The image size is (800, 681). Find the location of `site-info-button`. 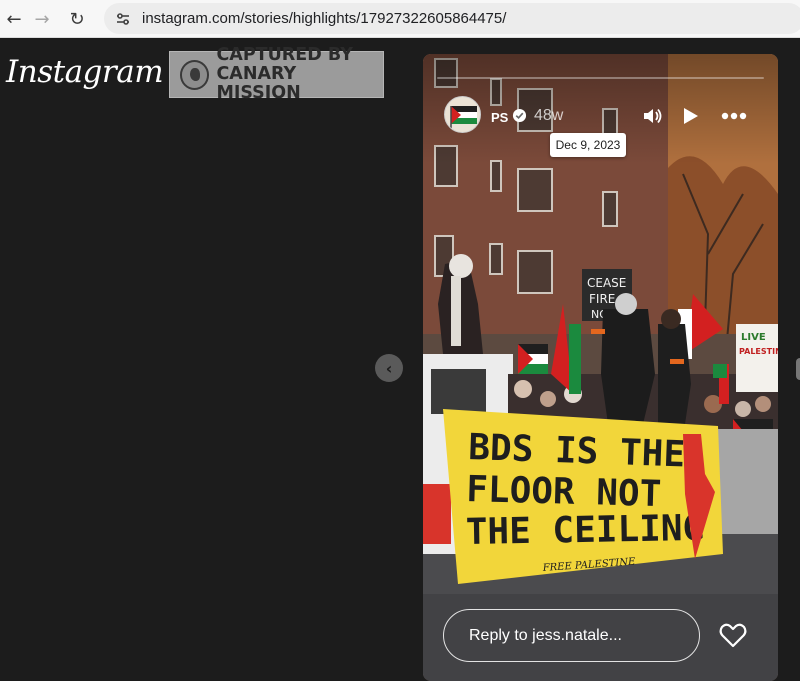

site-info-button is located at coordinates (123, 19).